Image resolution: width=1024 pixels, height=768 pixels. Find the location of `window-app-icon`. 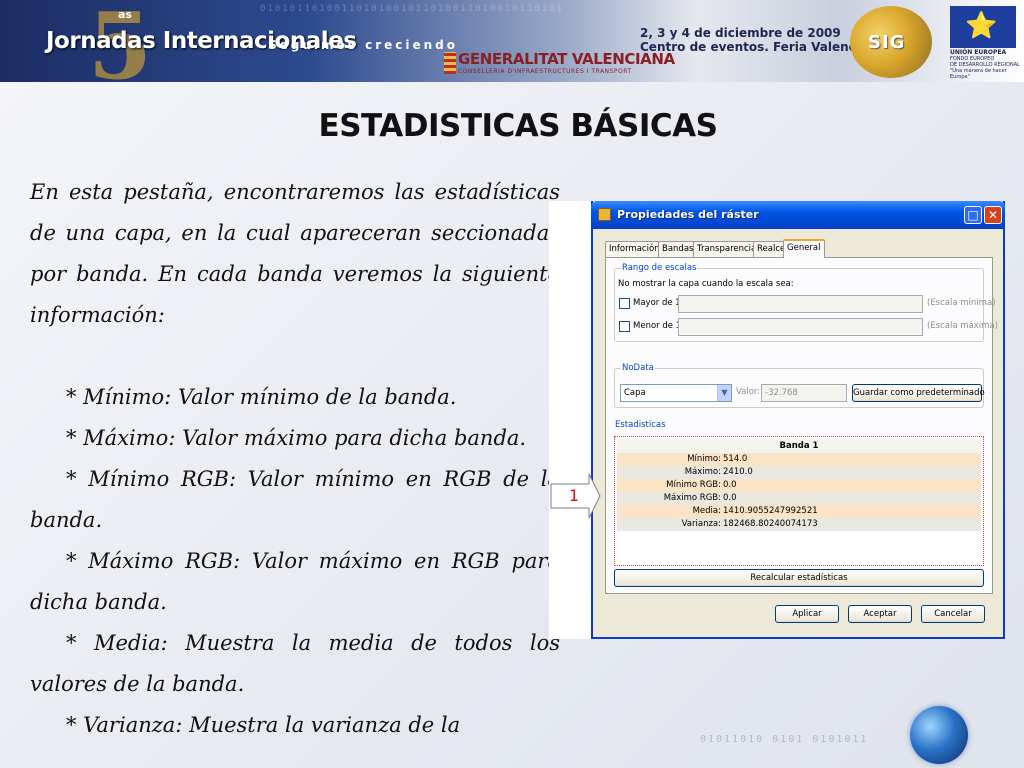

window-app-icon is located at coordinates (604, 214).